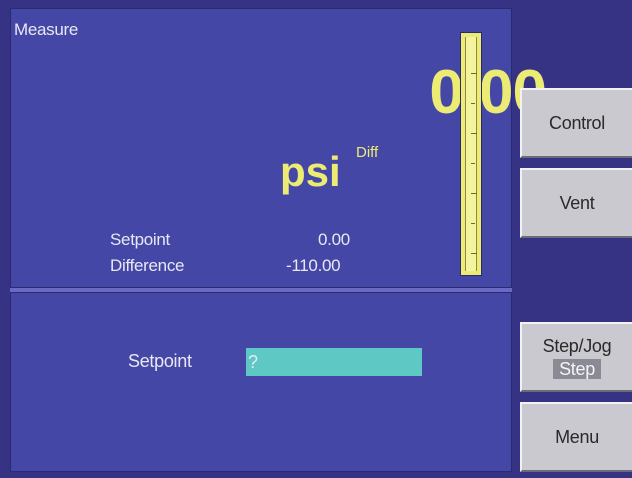 The image size is (632, 478). Describe the element at coordinates (577, 368) in the screenshot. I see `step-jog-mode: Step` at that location.